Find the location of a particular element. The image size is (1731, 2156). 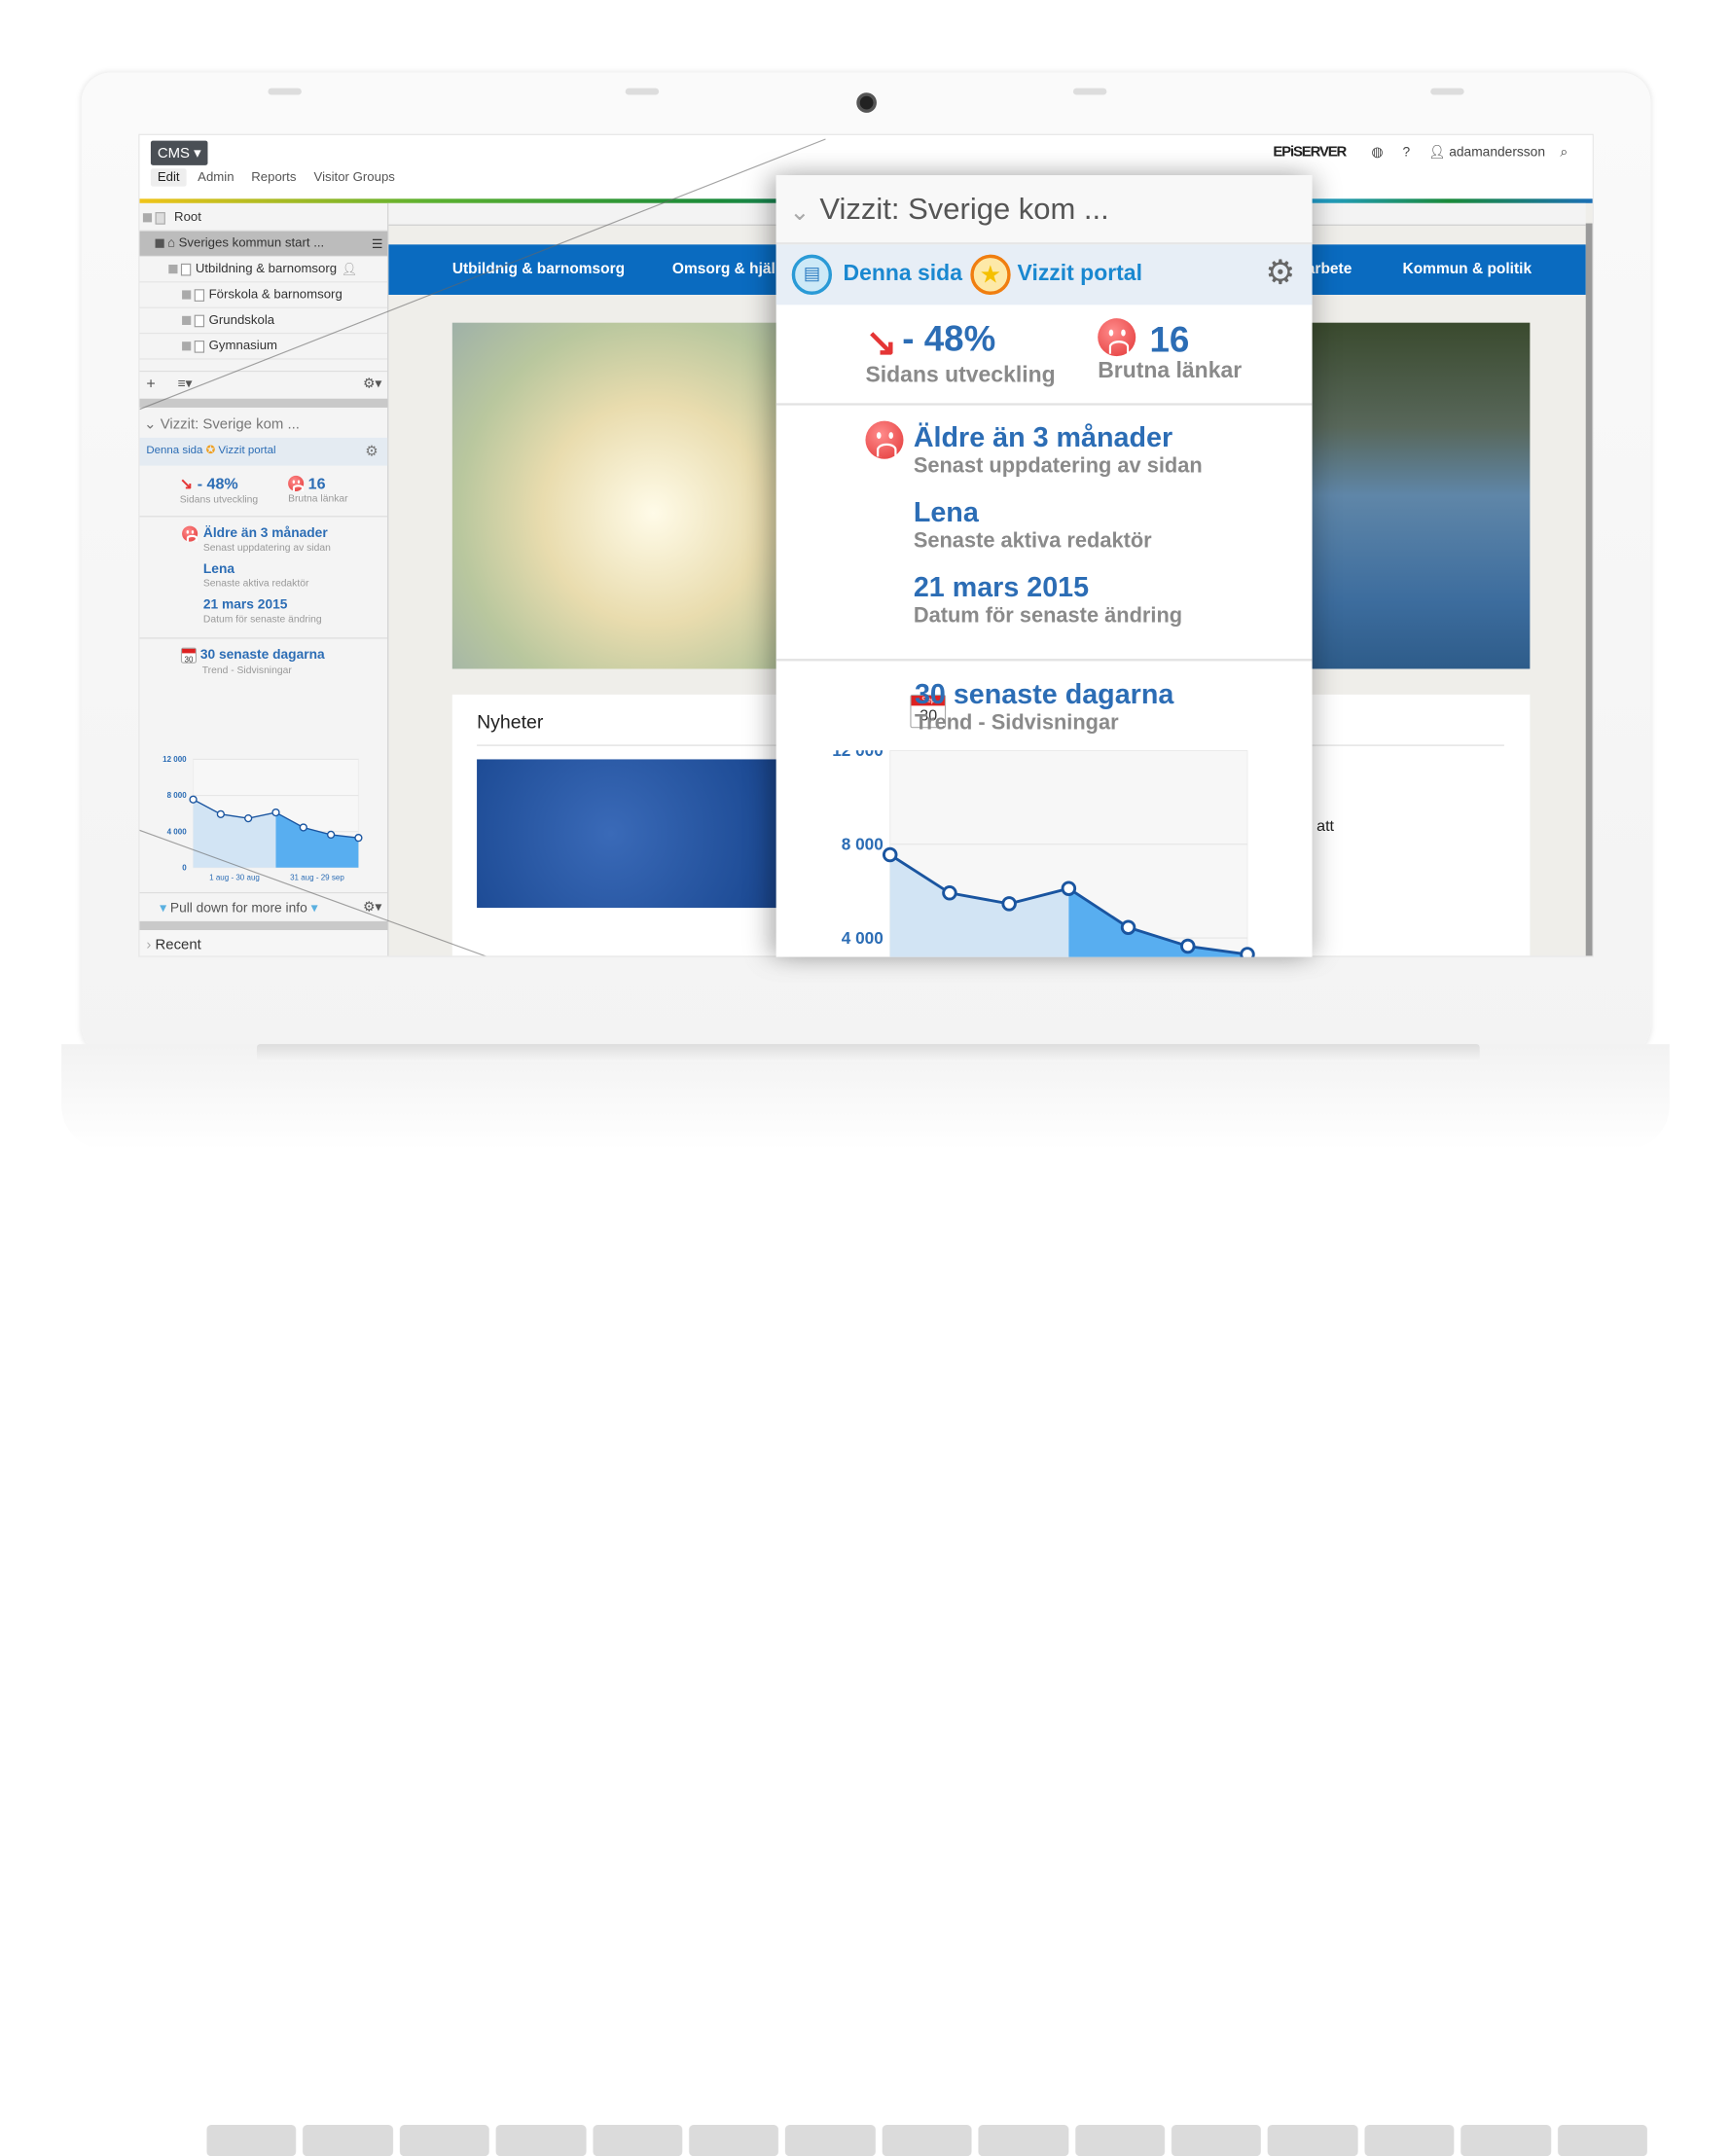

y-tick-label: 0 is located at coordinates (184, 867).